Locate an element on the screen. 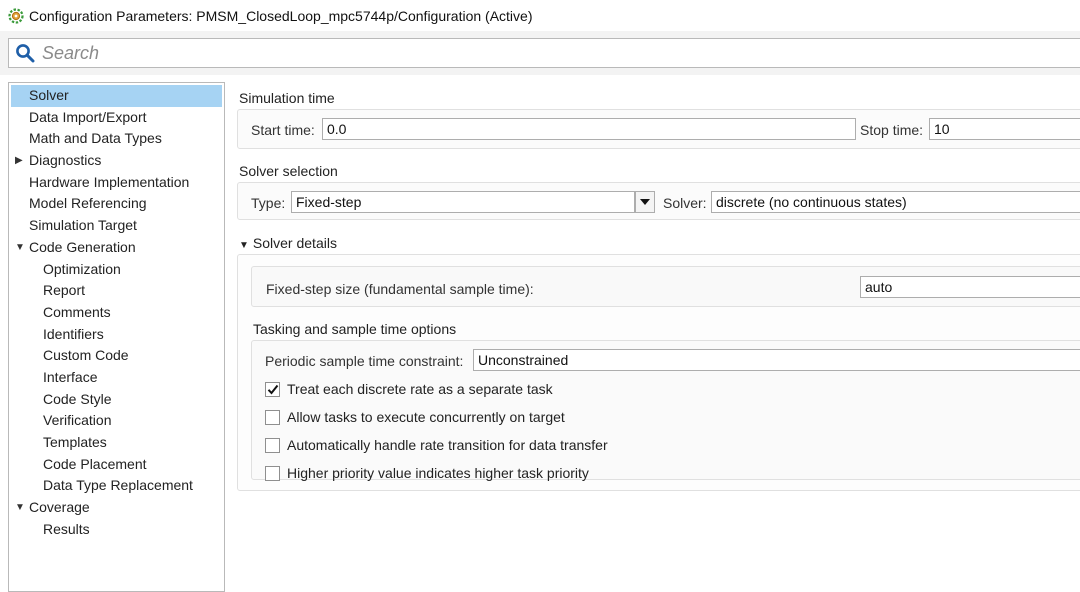 The image size is (1080, 592). search-box is located at coordinates (544, 53).